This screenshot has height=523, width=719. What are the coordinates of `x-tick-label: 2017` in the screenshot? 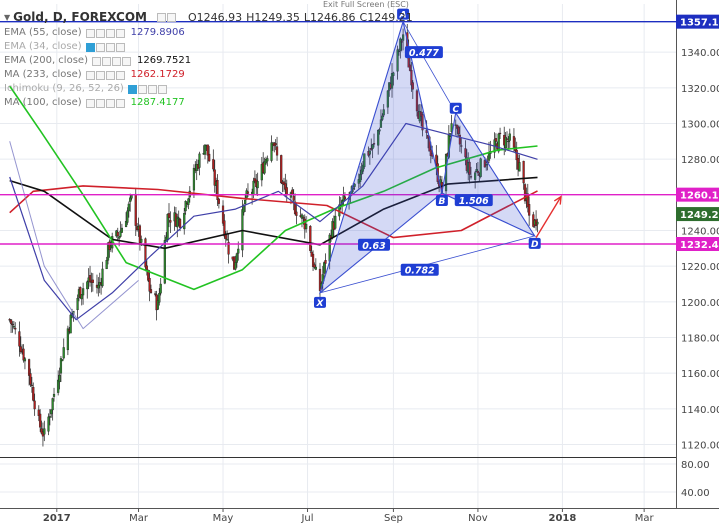 It's located at (57, 518).